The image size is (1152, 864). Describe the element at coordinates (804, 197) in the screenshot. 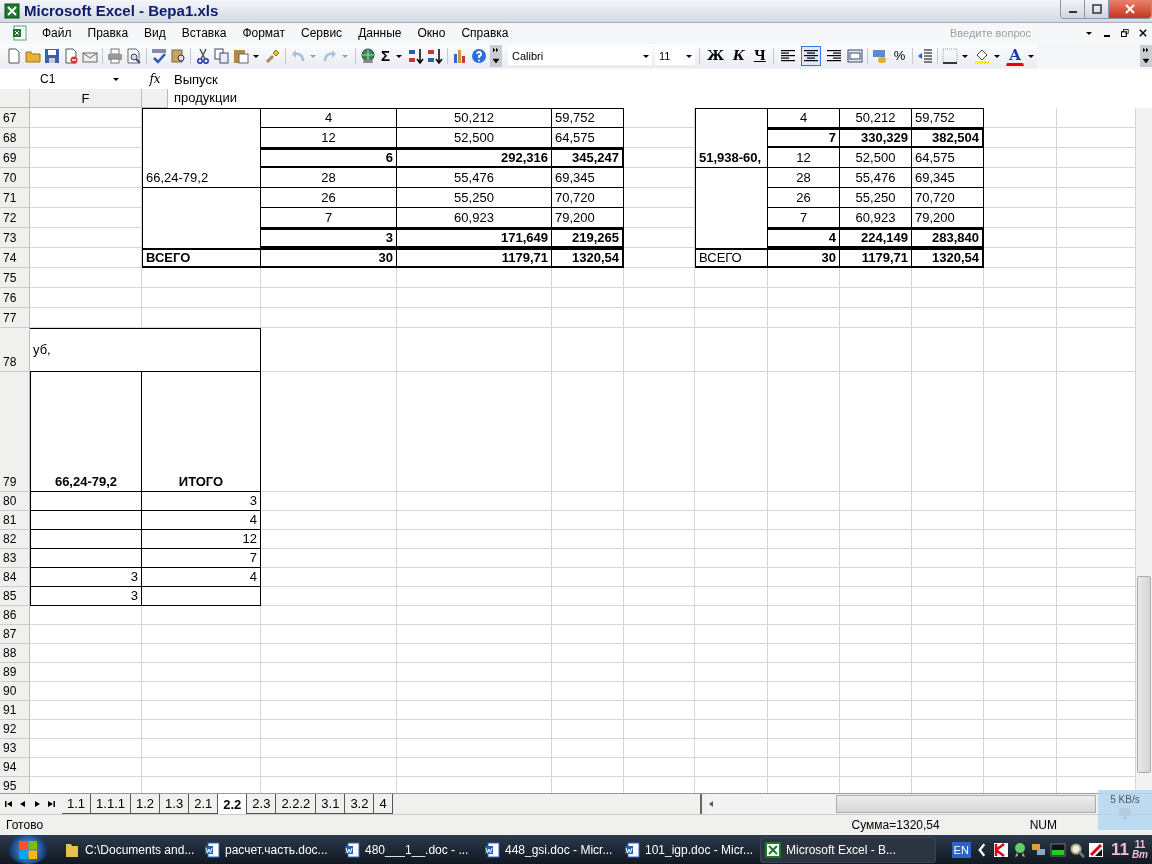

I see `table-cell: 26` at that location.